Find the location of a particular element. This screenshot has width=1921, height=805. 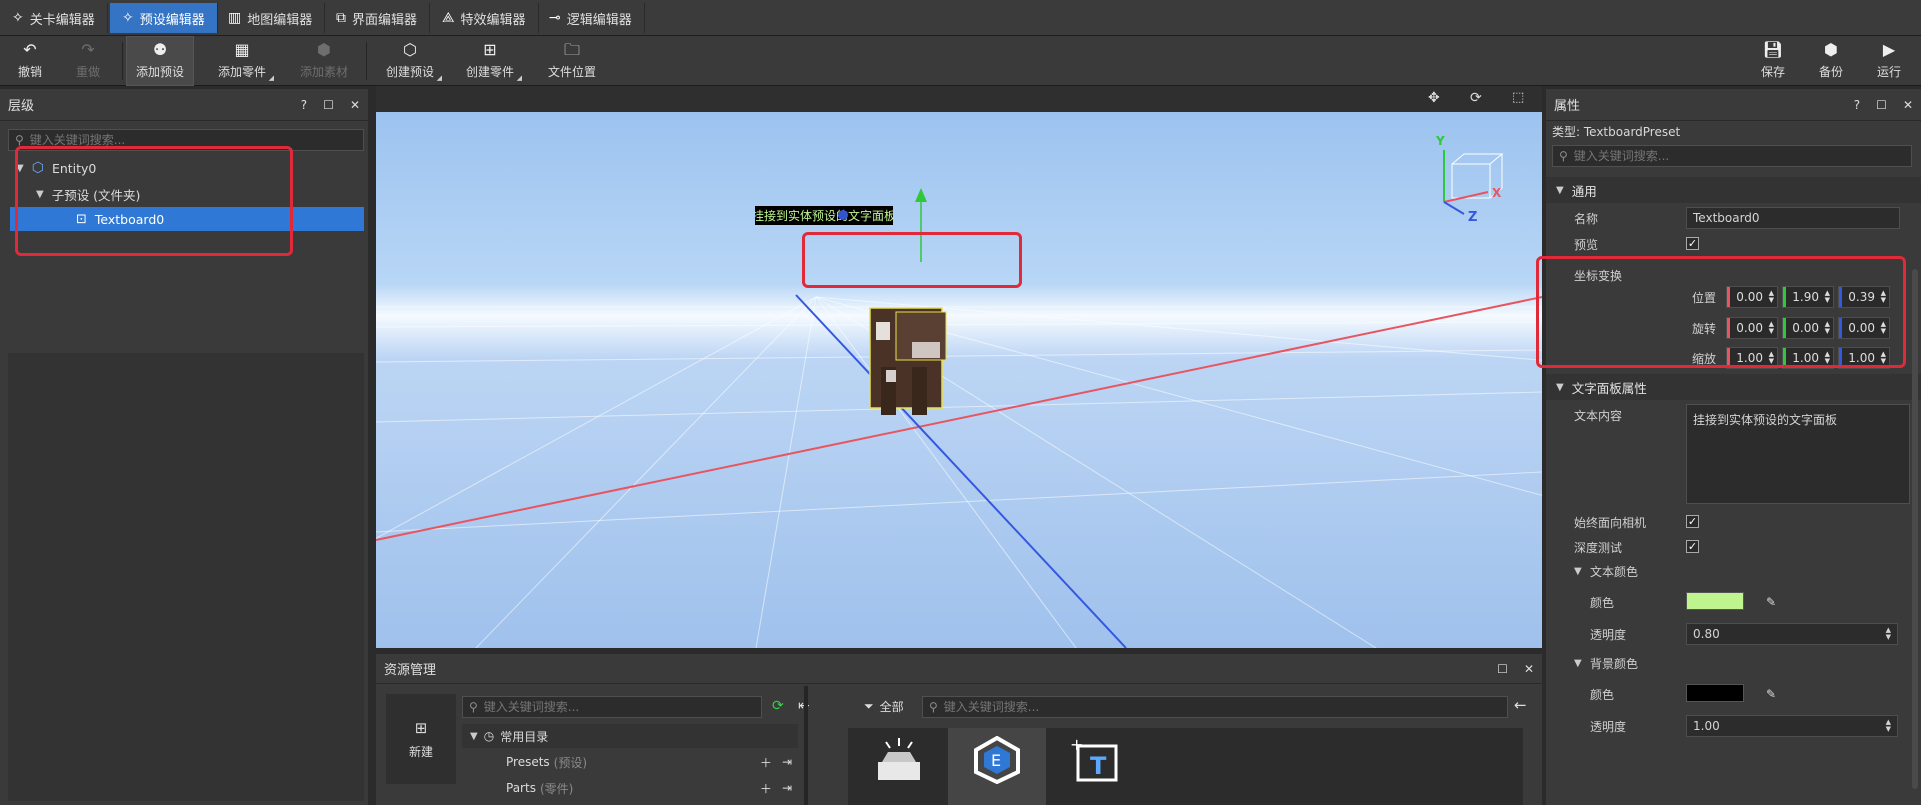

depth-test-checkbox: ✓ is located at coordinates (1692, 546).